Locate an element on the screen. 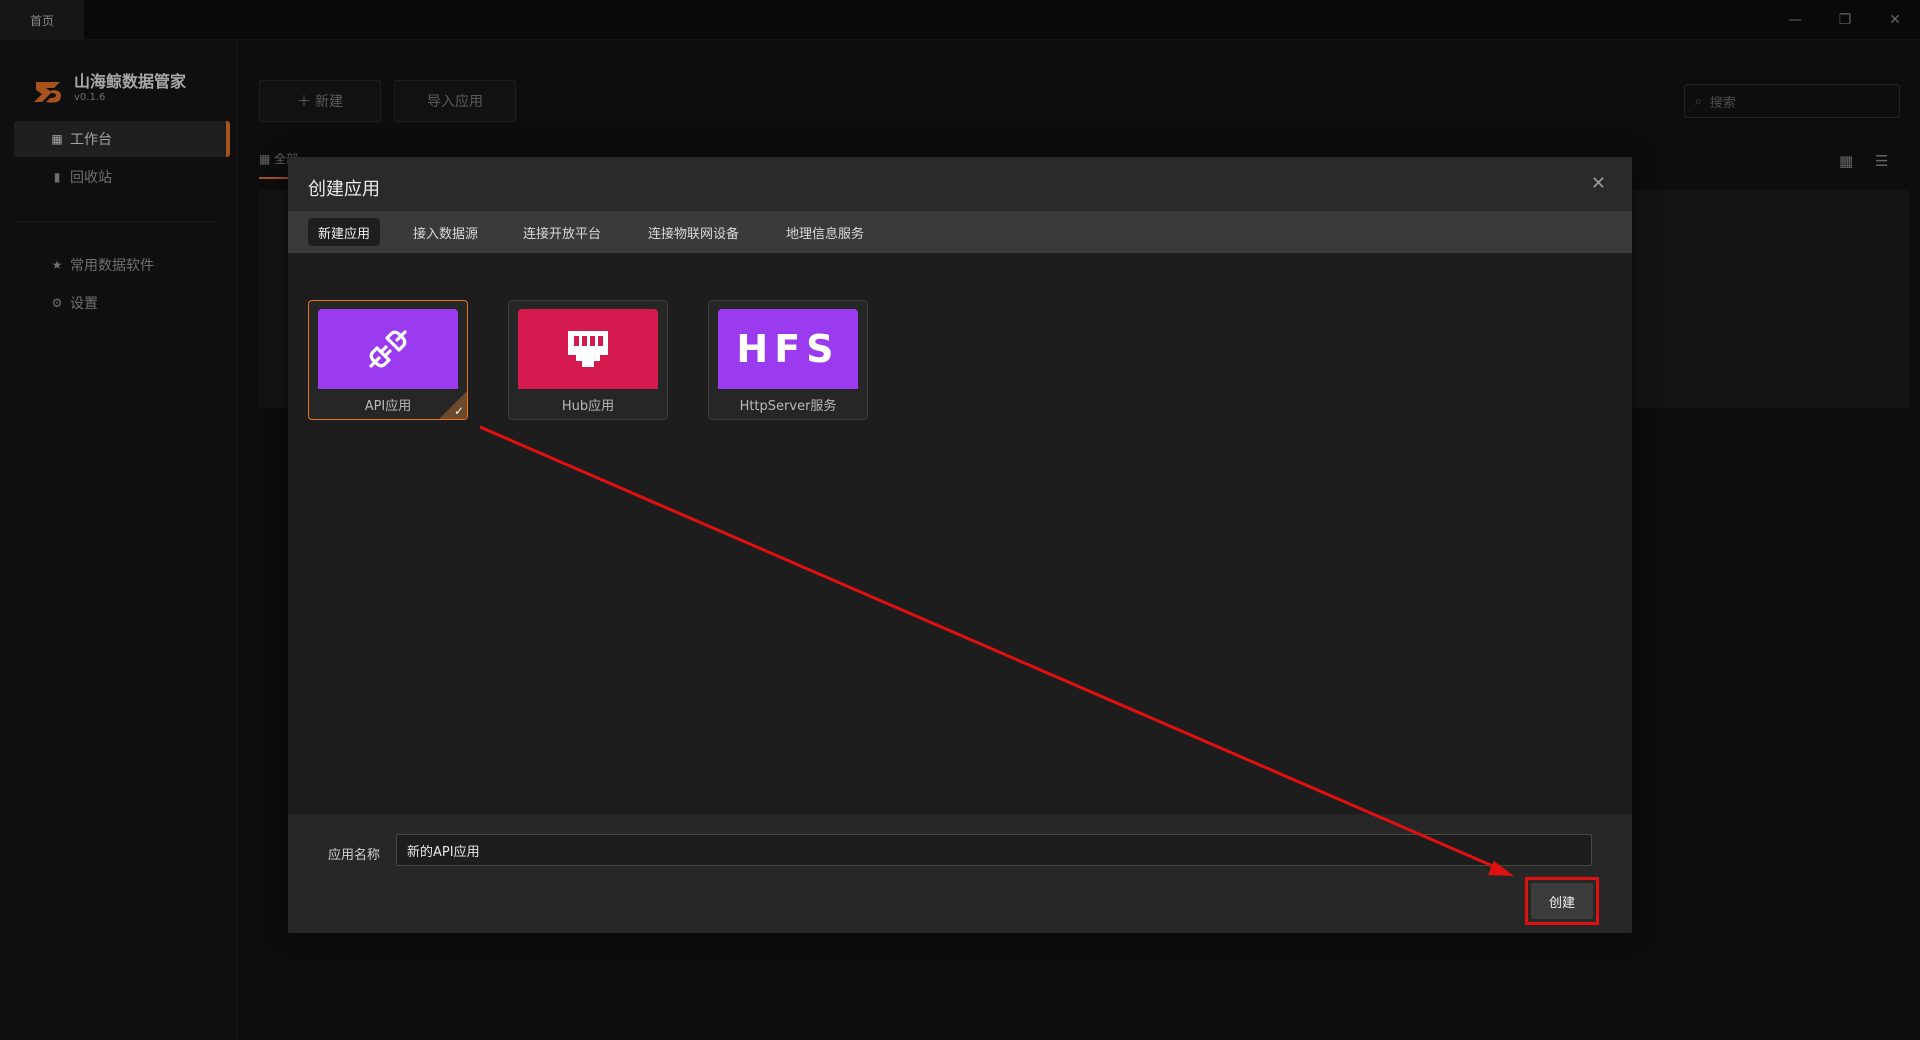 The width and height of the screenshot is (1920, 1040). card-httpserver: HFS HttpServer服务 is located at coordinates (788, 360).